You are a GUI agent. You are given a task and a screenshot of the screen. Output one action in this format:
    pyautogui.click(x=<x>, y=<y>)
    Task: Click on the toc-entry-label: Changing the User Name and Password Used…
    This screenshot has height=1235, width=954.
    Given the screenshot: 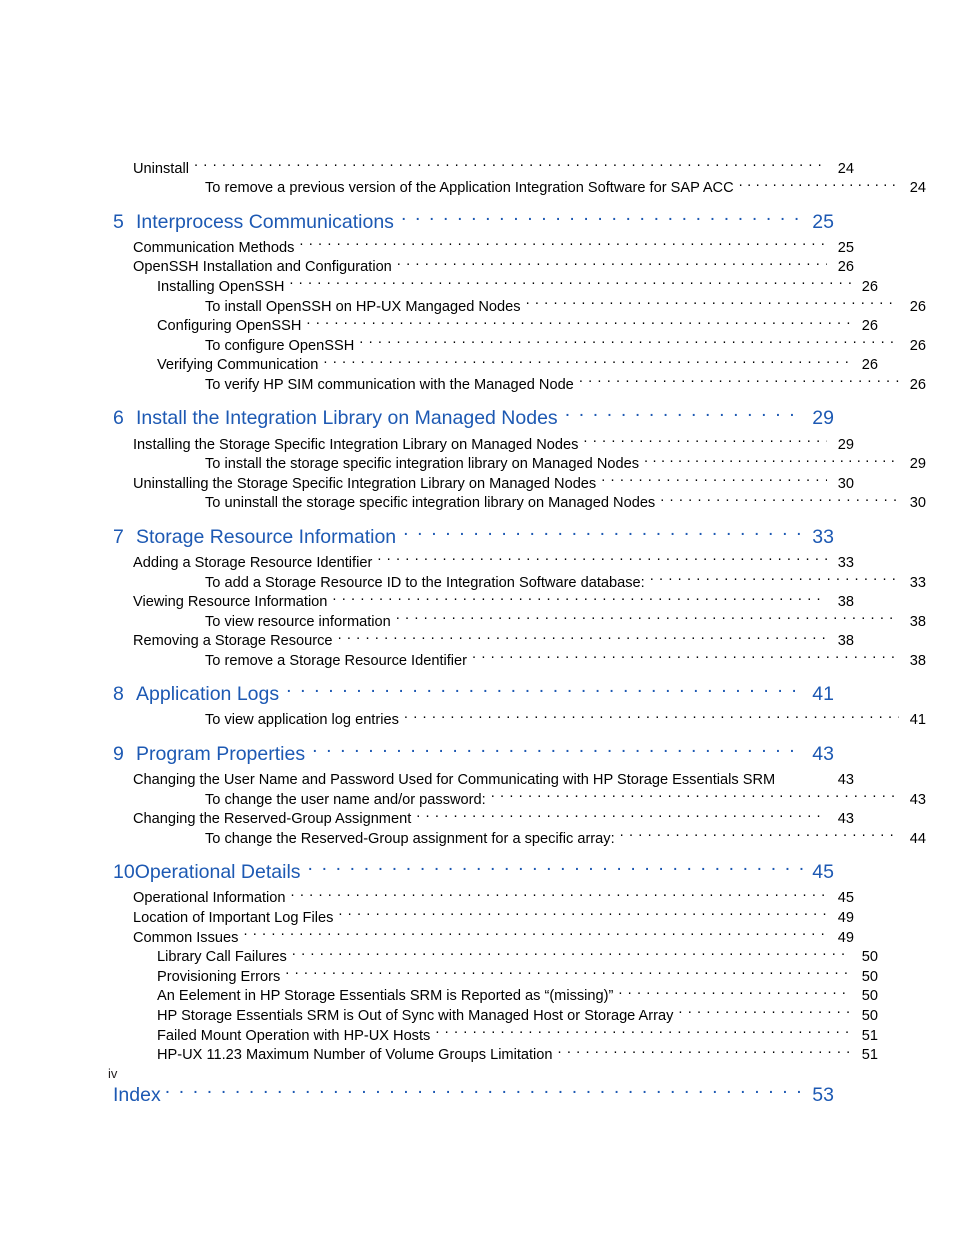 What is the action you would take?
    pyautogui.click(x=454, y=780)
    